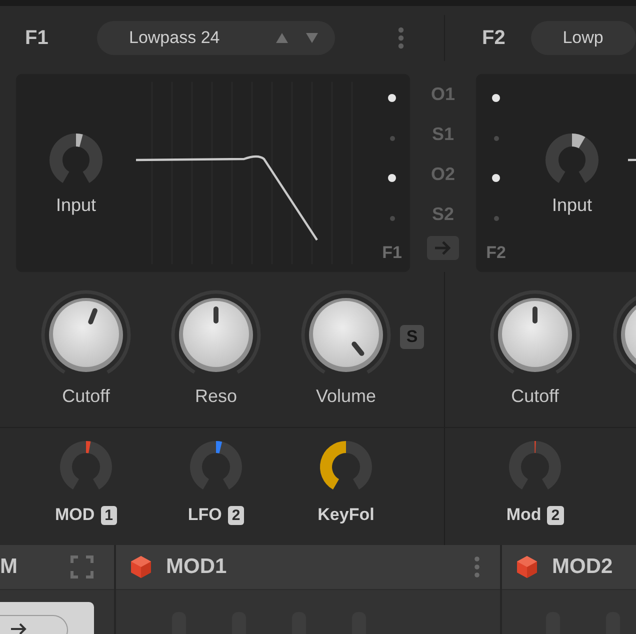 Image resolution: width=636 pixels, height=634 pixels. Describe the element at coordinates (108, 515) in the screenshot. I see `source-number: 1` at that location.